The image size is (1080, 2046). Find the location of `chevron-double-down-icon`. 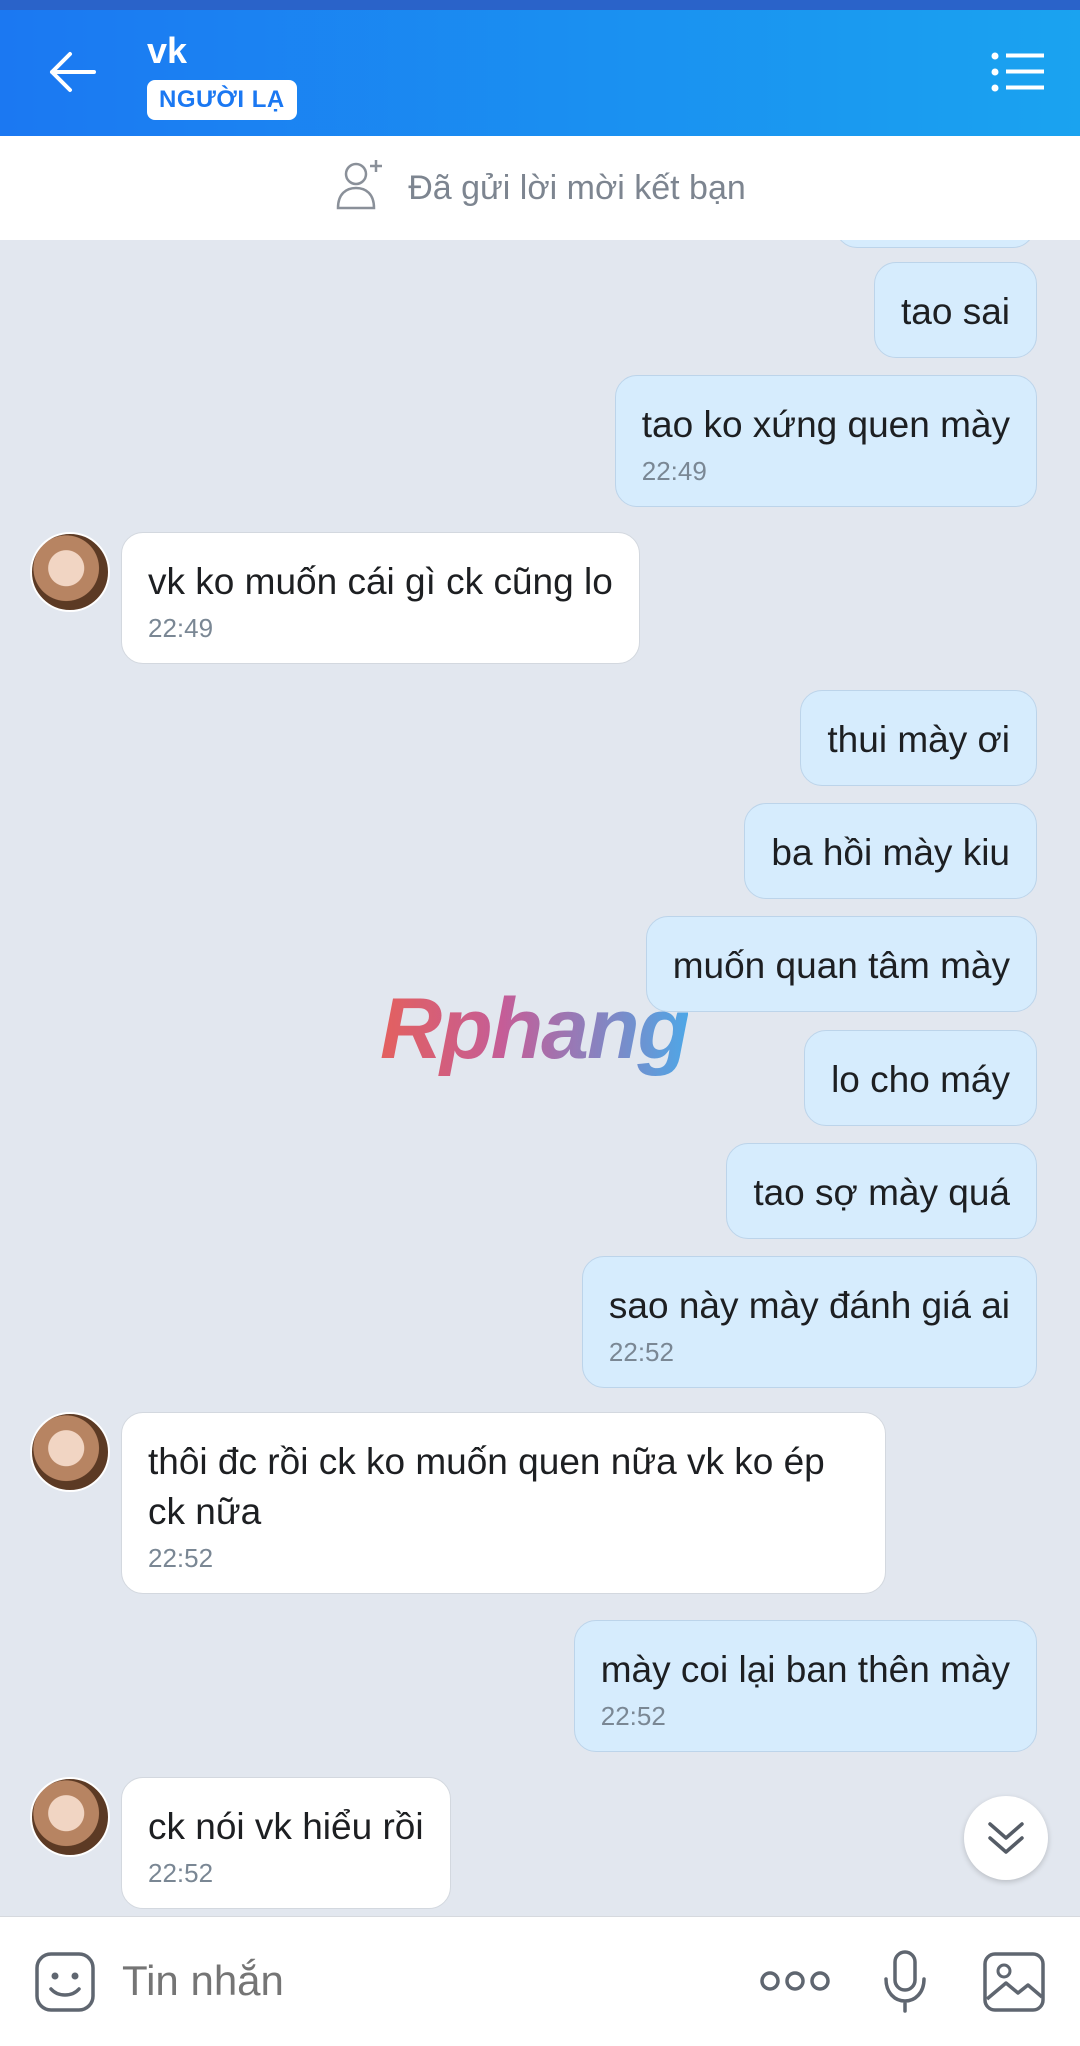

chevron-double-down-icon is located at coordinates (1006, 1838).